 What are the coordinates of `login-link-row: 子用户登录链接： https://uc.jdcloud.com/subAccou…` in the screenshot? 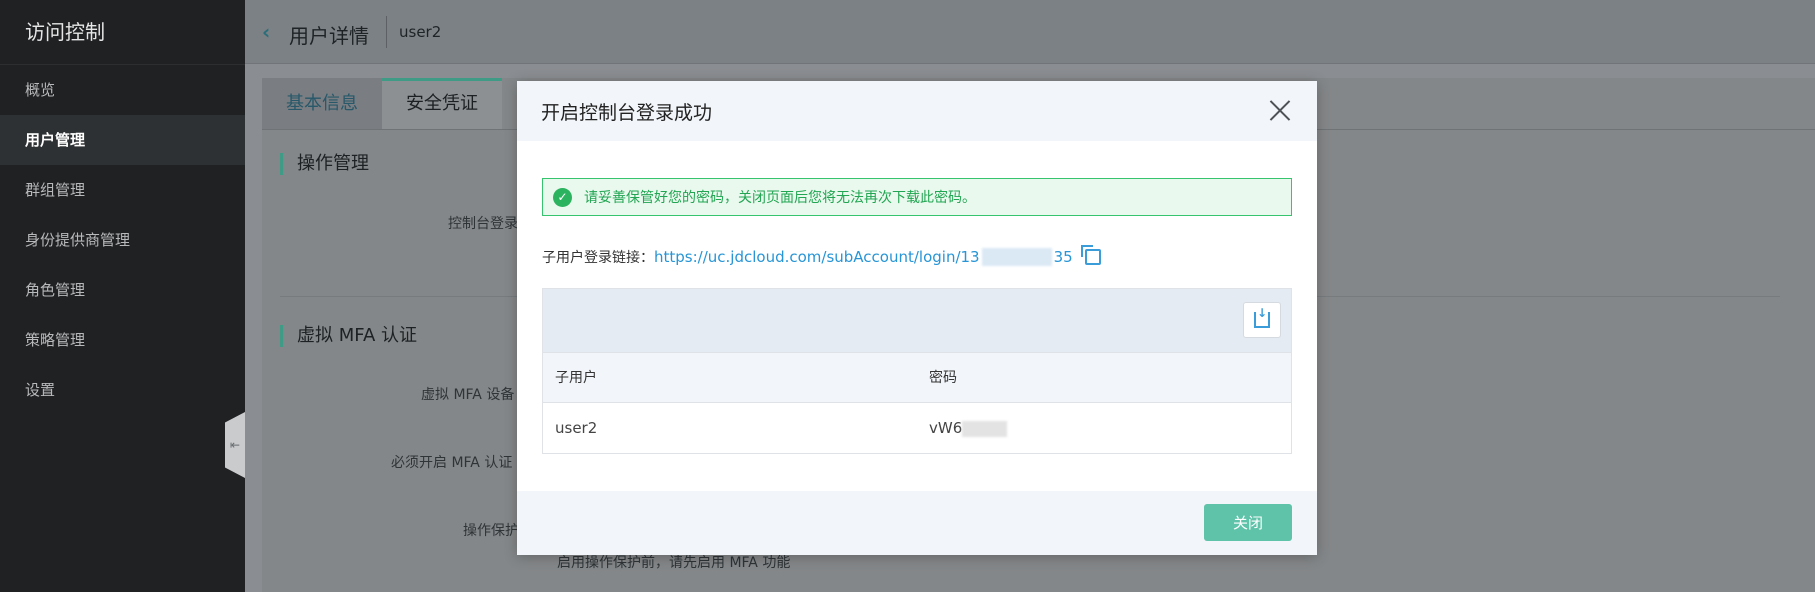 It's located at (821, 256).